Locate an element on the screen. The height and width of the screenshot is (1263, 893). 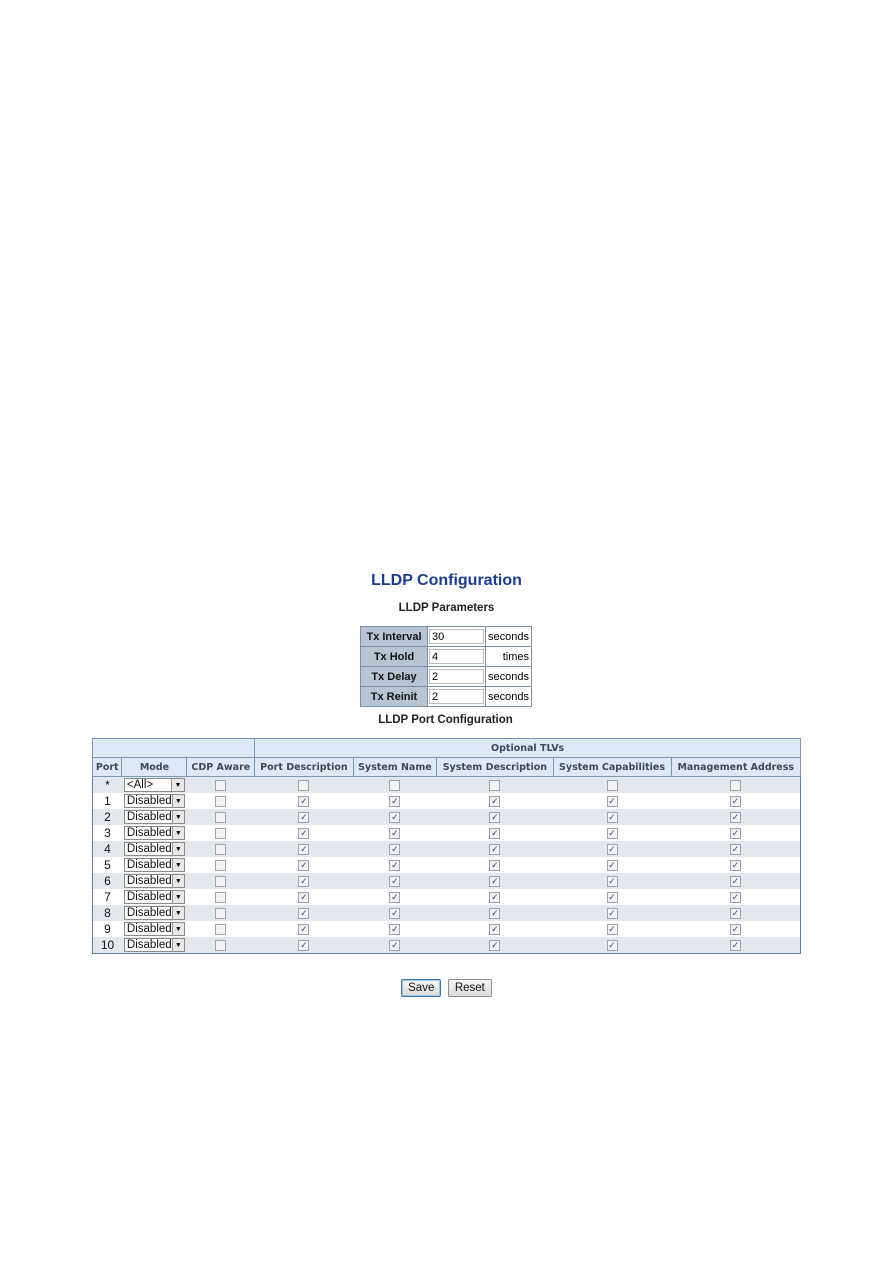
parameters-title: LLDP Parameters is located at coordinates (446, 608).